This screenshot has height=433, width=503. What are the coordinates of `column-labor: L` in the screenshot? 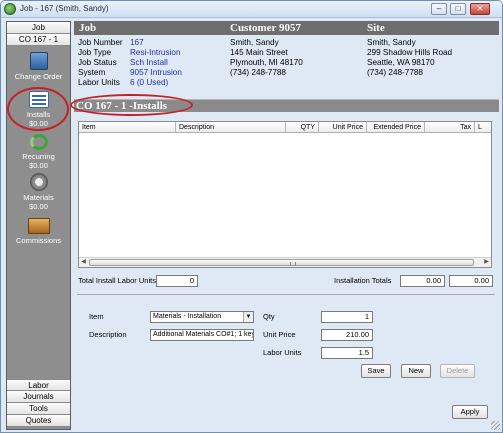 It's located at (483, 127).